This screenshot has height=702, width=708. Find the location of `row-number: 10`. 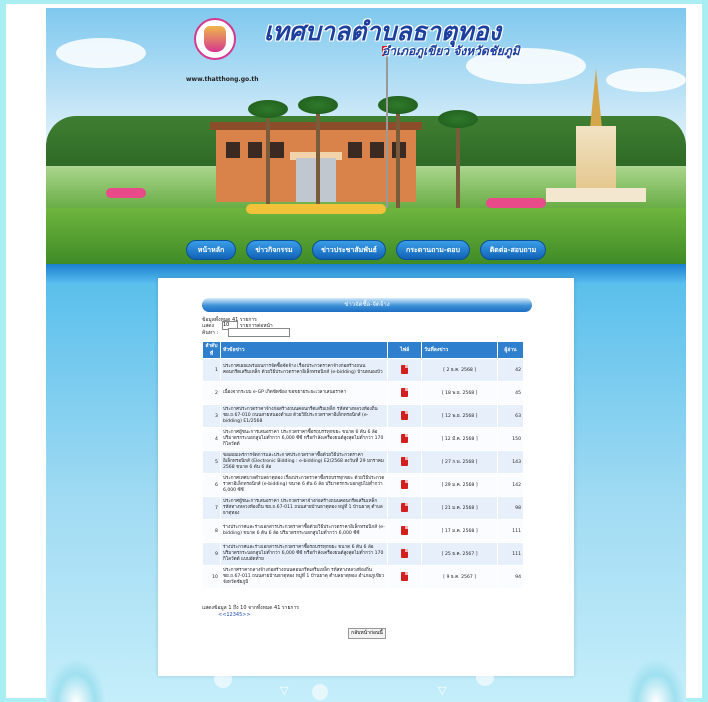

row-number: 10 is located at coordinates (211, 577).